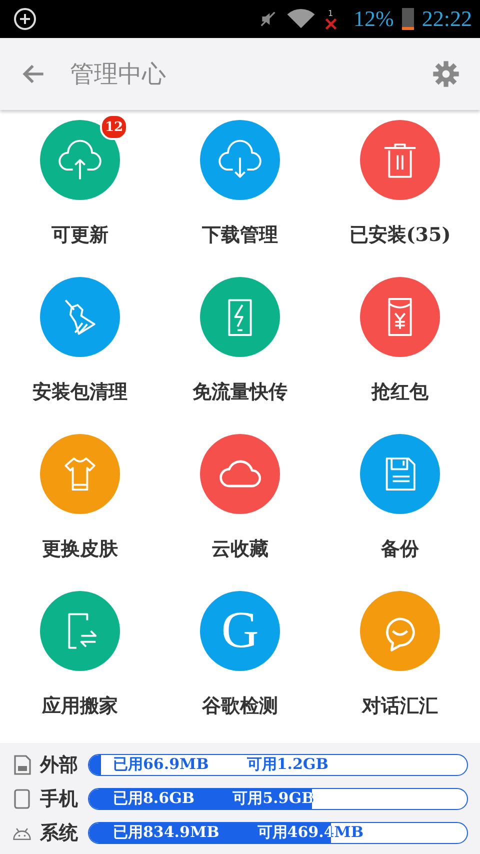 This screenshot has width=480, height=854. What do you see at coordinates (118, 74) in the screenshot?
I see `page-title: 管理中心` at bounding box center [118, 74].